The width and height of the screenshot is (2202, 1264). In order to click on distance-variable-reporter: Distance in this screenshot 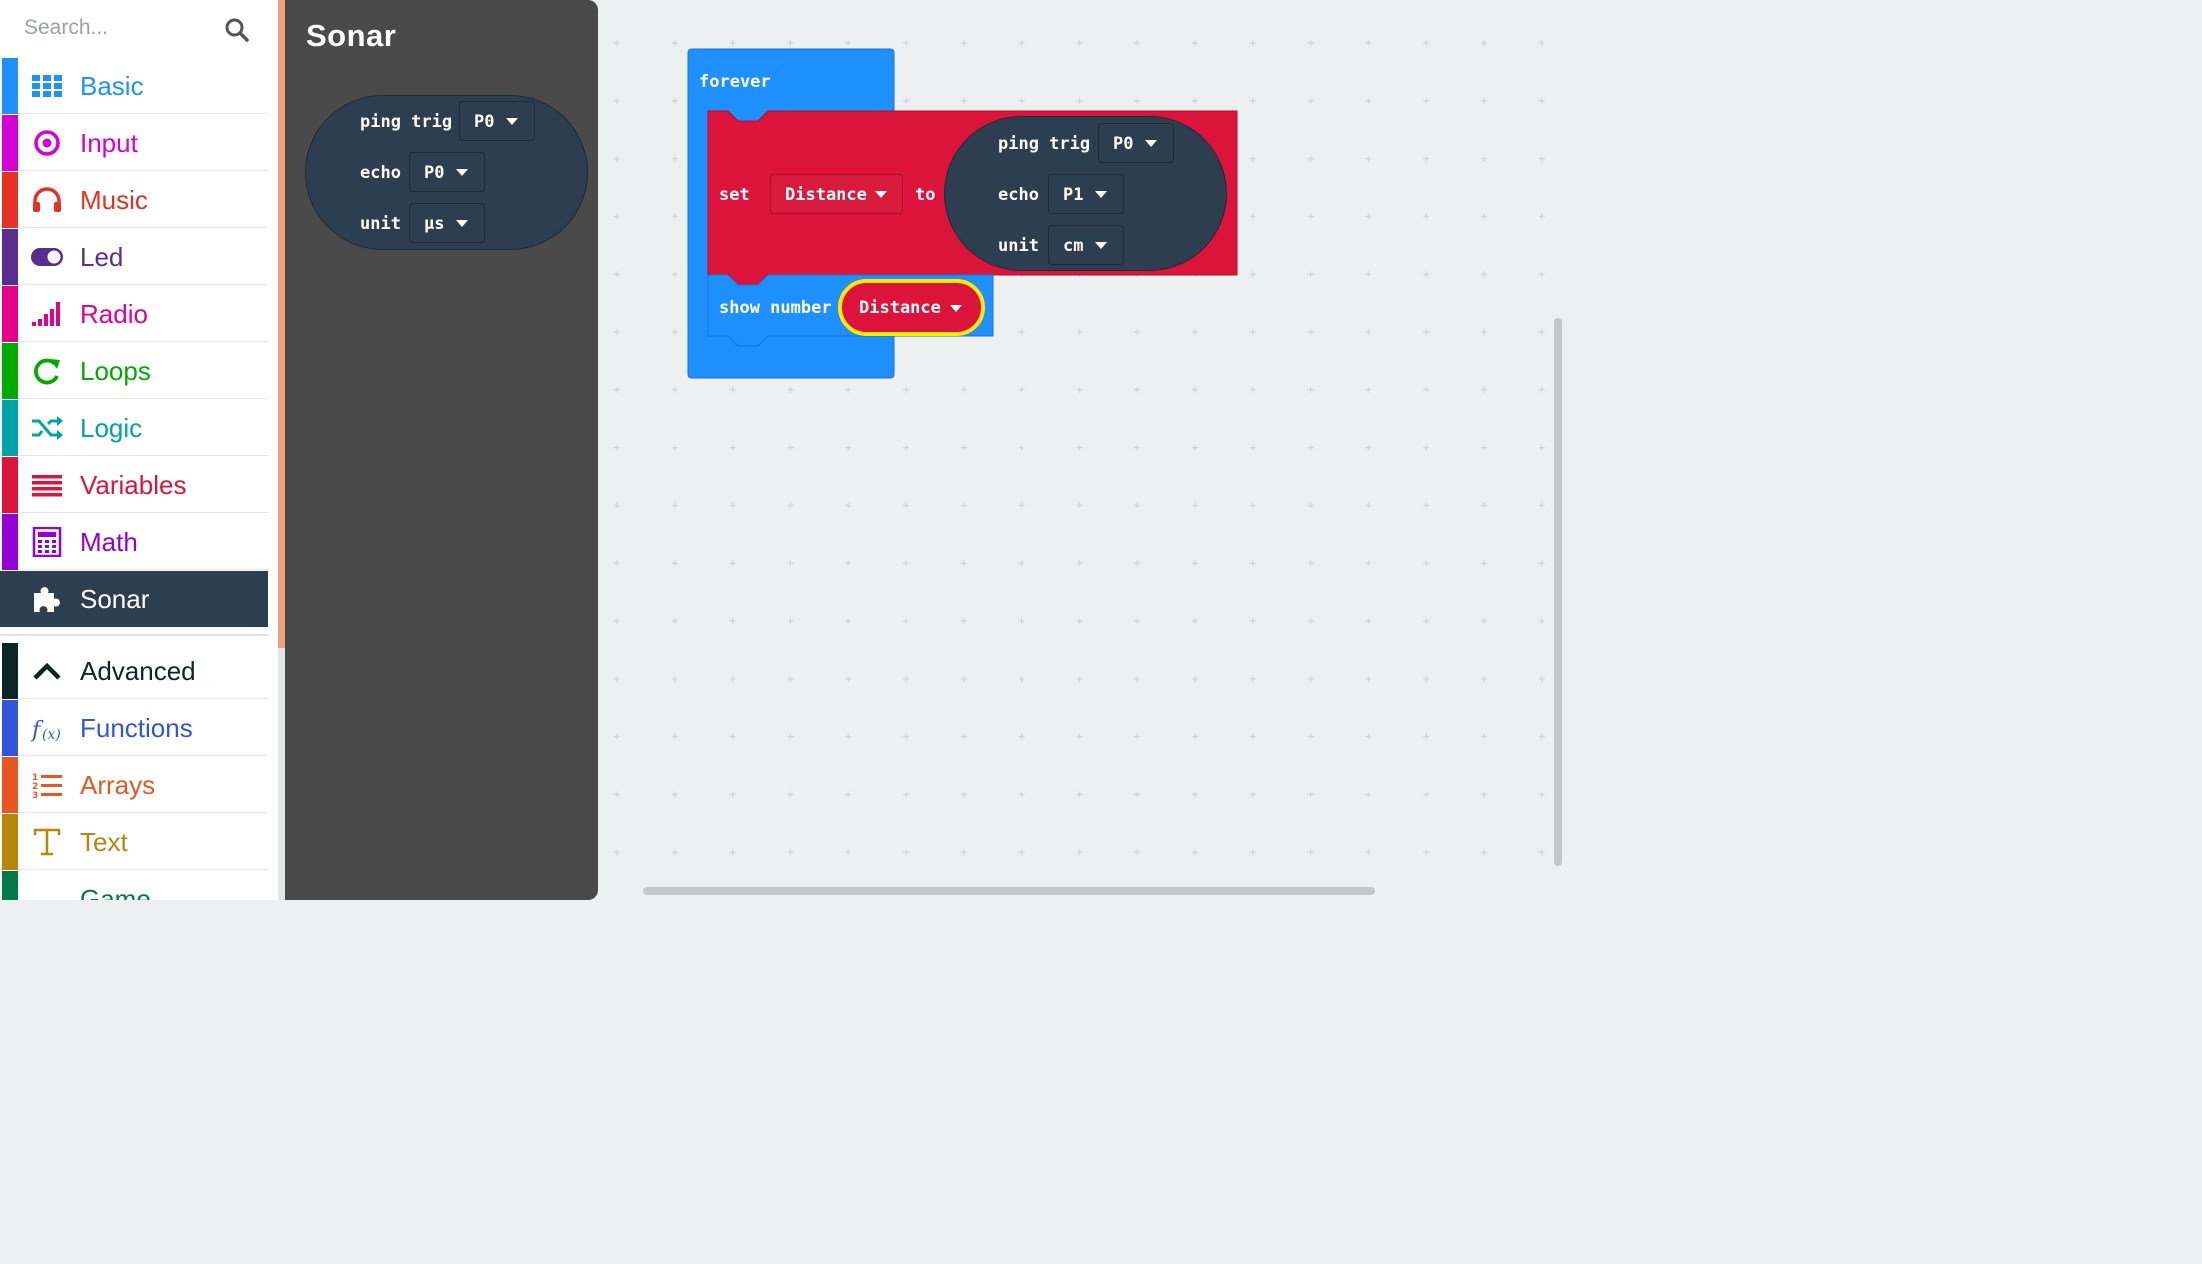, I will do `click(911, 307)`.